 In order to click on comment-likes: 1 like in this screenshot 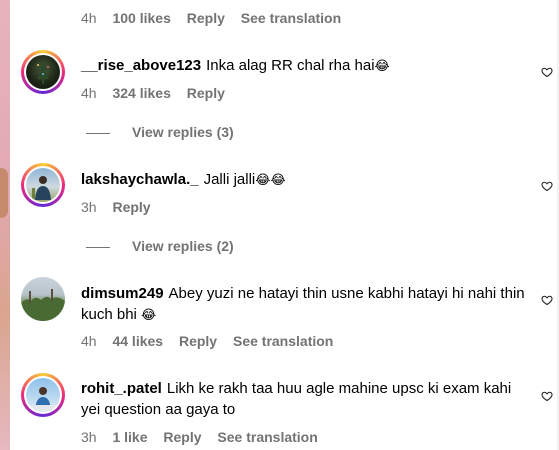, I will do `click(129, 437)`.